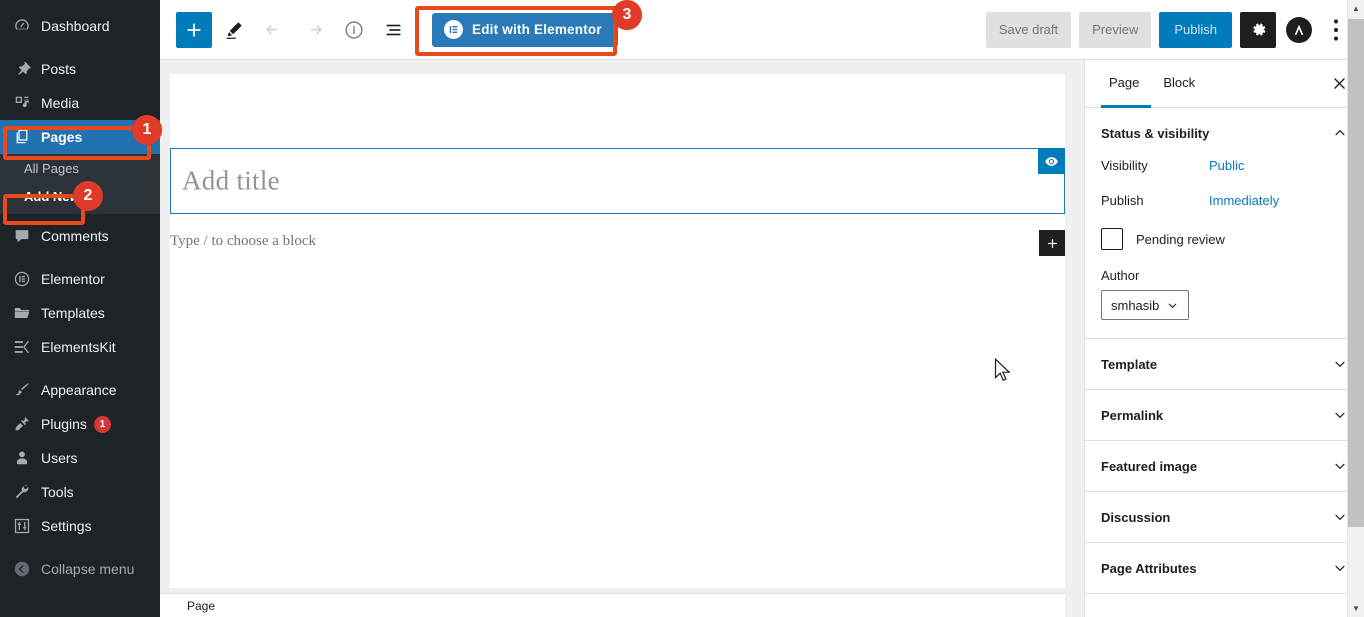 The image size is (1364, 617). What do you see at coordinates (22, 569) in the screenshot?
I see `collapse-icon` at bounding box center [22, 569].